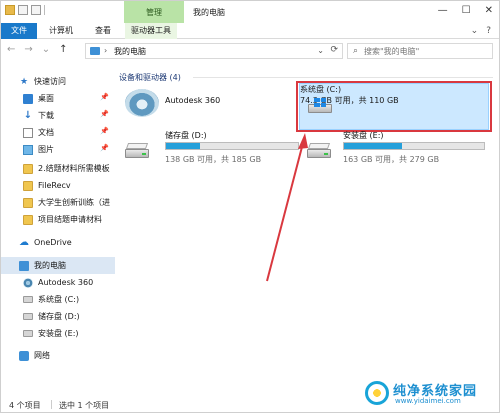 The width and height of the screenshot is (500, 413). Describe the element at coordinates (103, 31) in the screenshot. I see `tab-view: 查看` at that location.